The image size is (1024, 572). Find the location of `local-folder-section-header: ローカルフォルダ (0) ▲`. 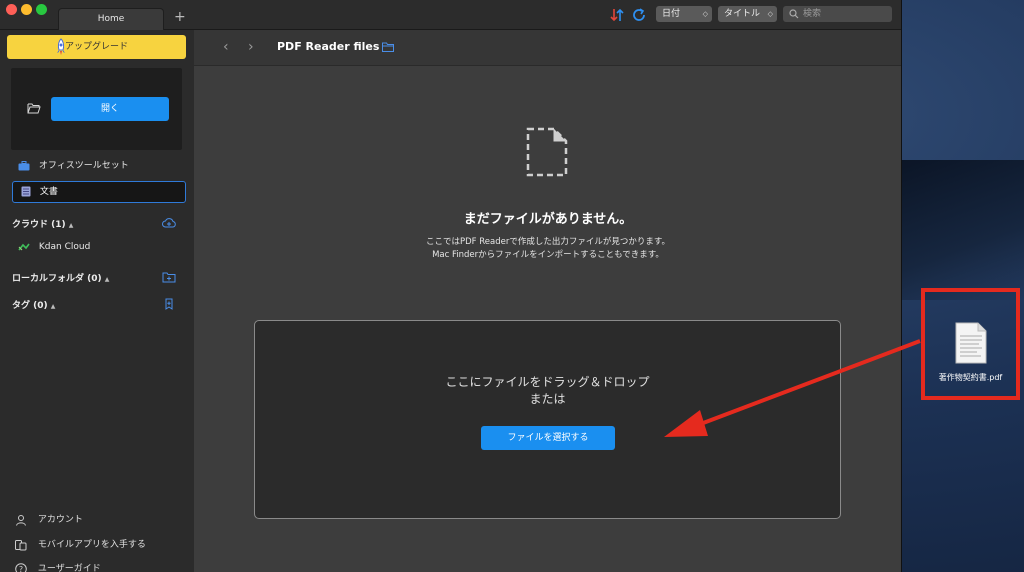

local-folder-section-header: ローカルフォルダ (0) ▲ is located at coordinates (60, 277).